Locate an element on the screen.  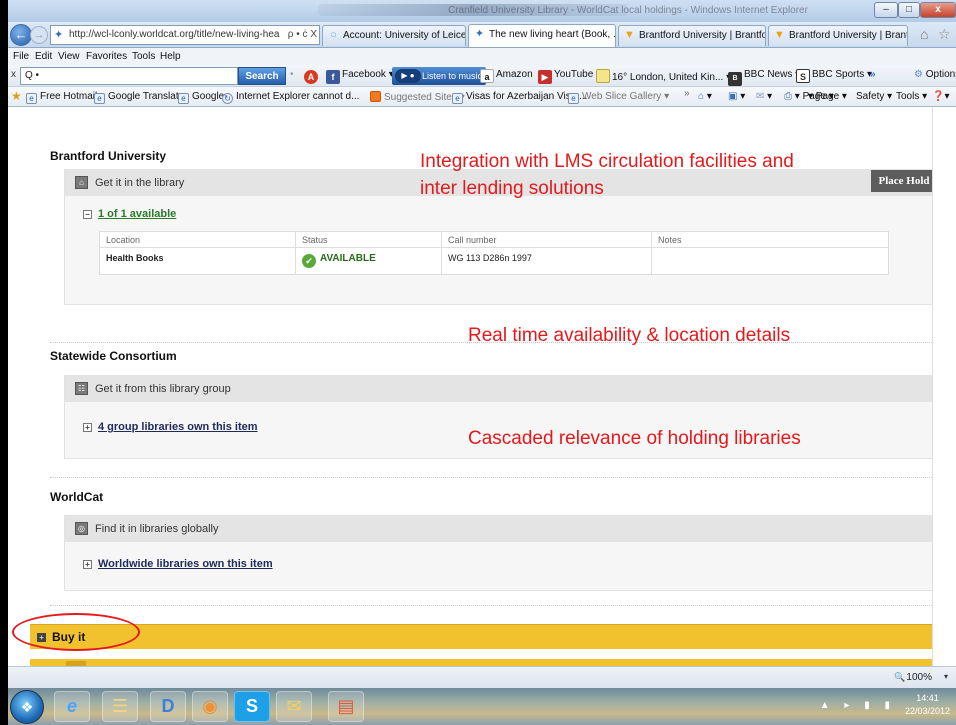
tab-label: The new living heart (Book, ... × is located at coordinates (552, 34).